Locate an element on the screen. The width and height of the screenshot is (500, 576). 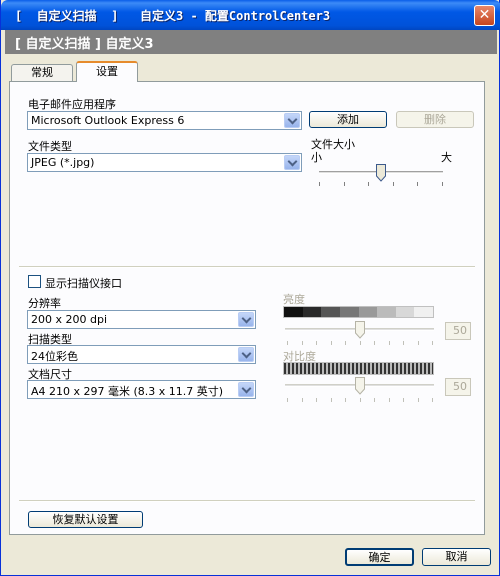
show-scanner-interface-label: 显示扫描仪接口 is located at coordinates (83, 283).